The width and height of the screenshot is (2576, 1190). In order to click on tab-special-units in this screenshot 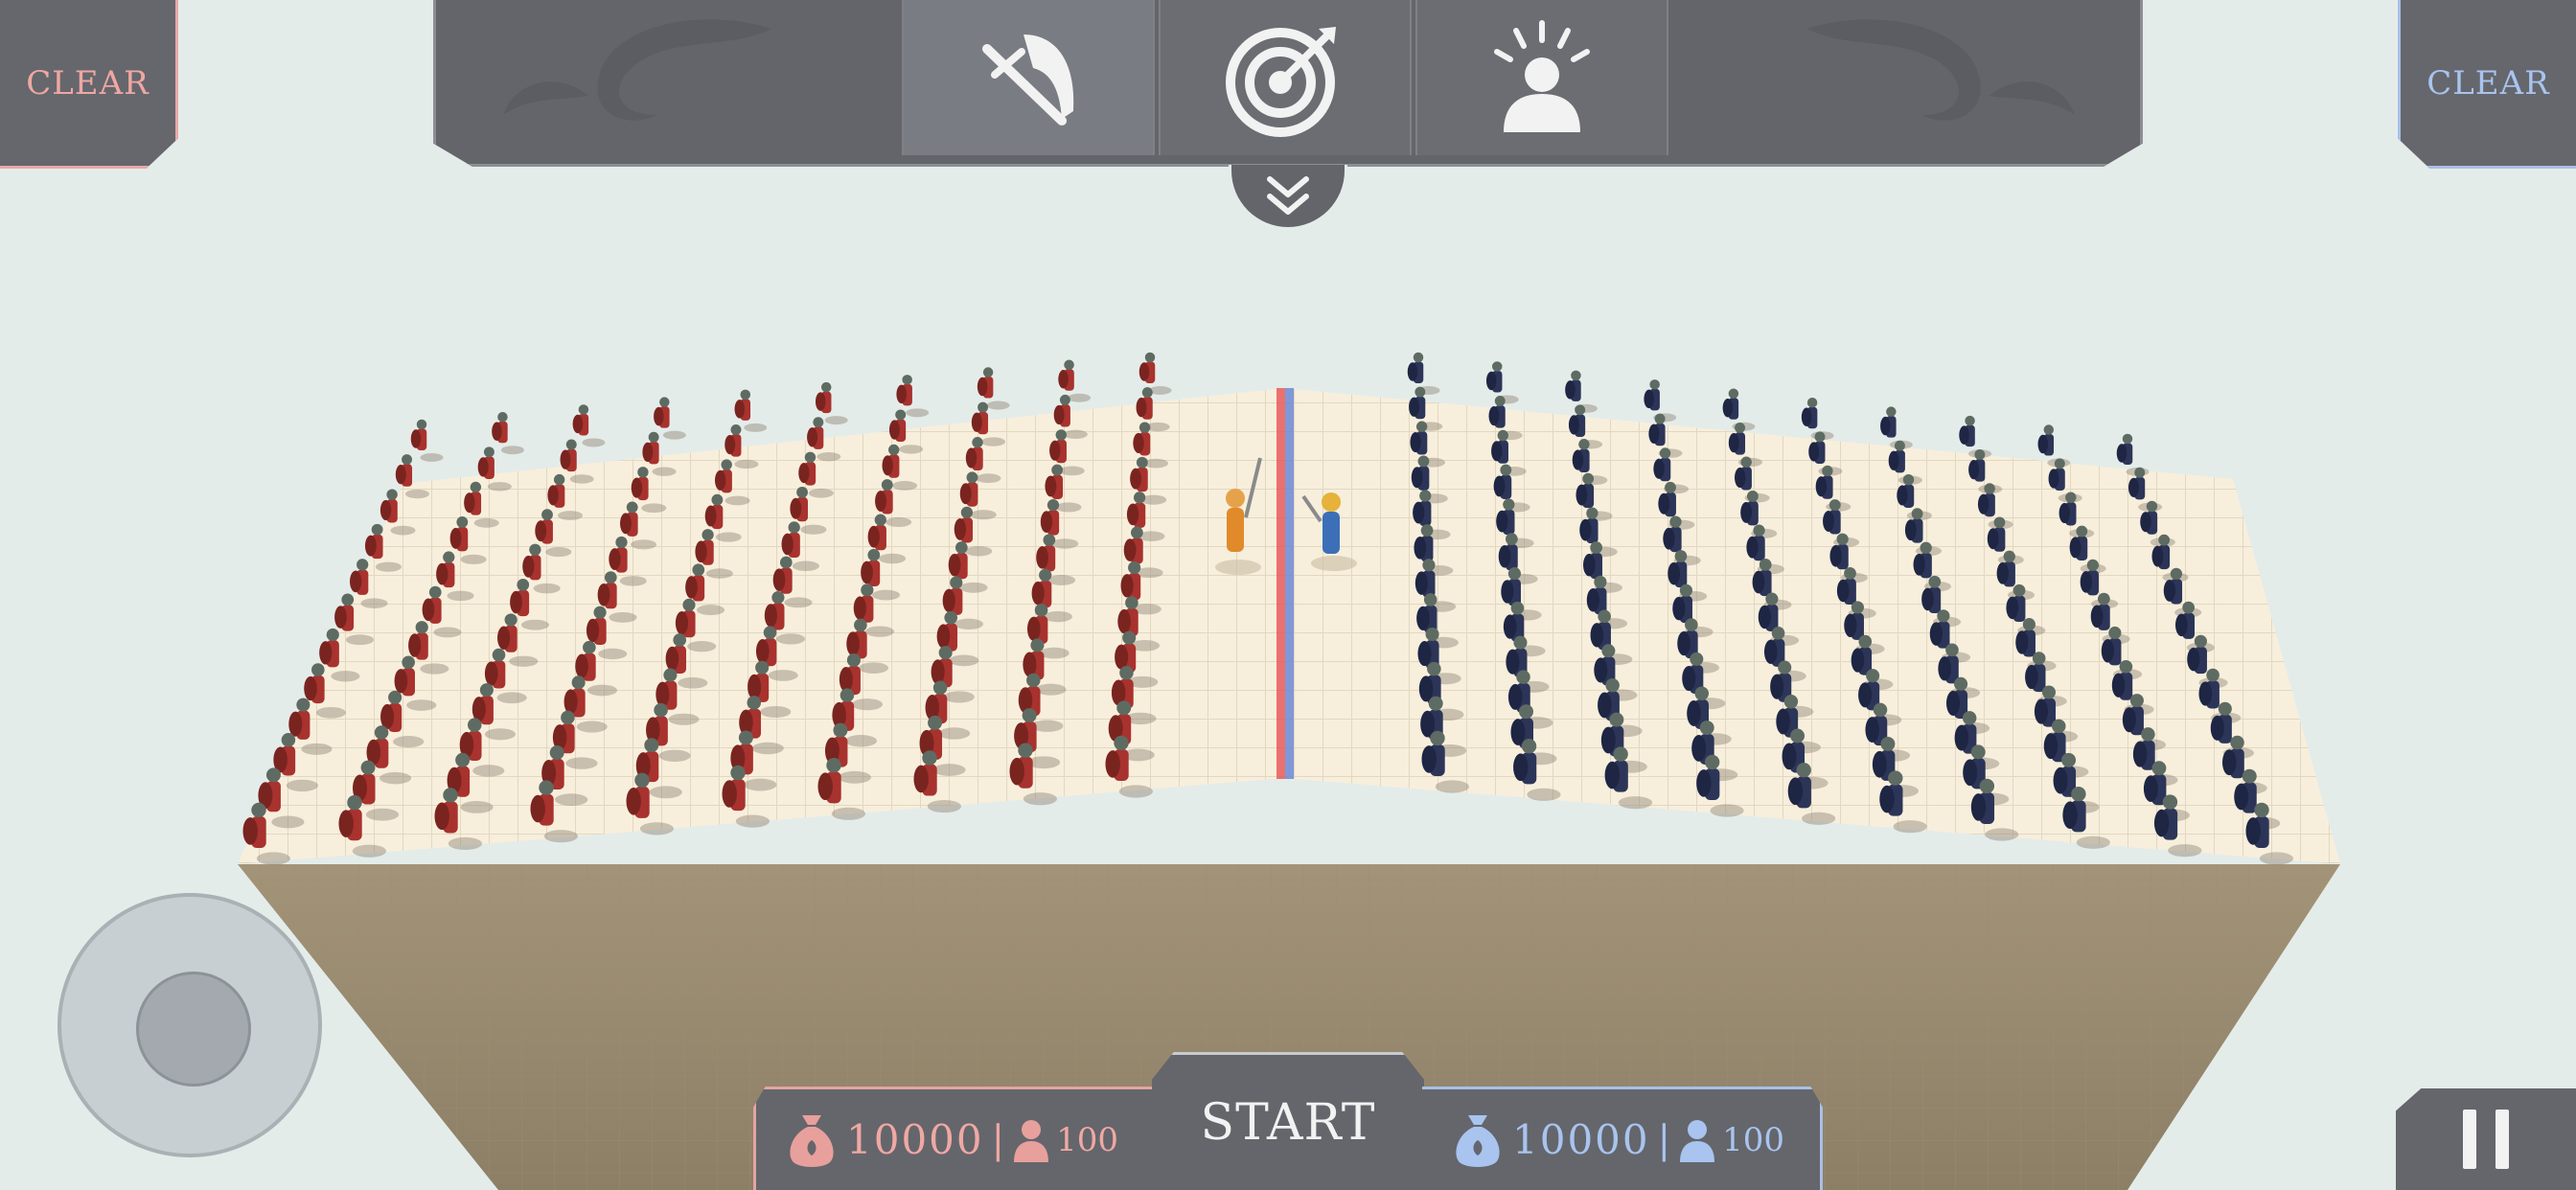, I will do `click(1541, 78)`.